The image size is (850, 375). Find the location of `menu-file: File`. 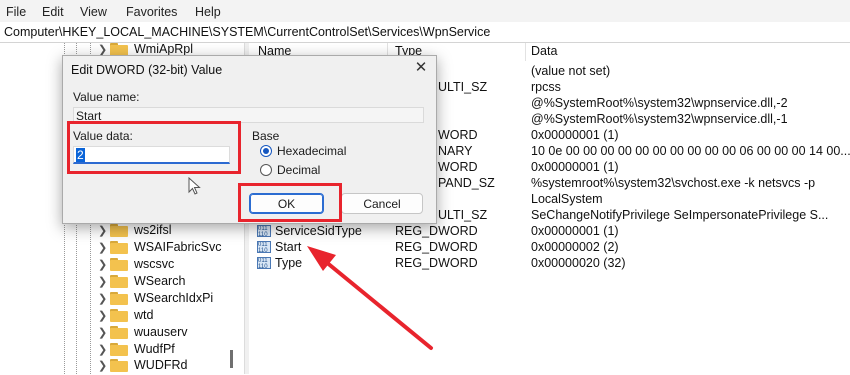

menu-file: File is located at coordinates (16, 12).